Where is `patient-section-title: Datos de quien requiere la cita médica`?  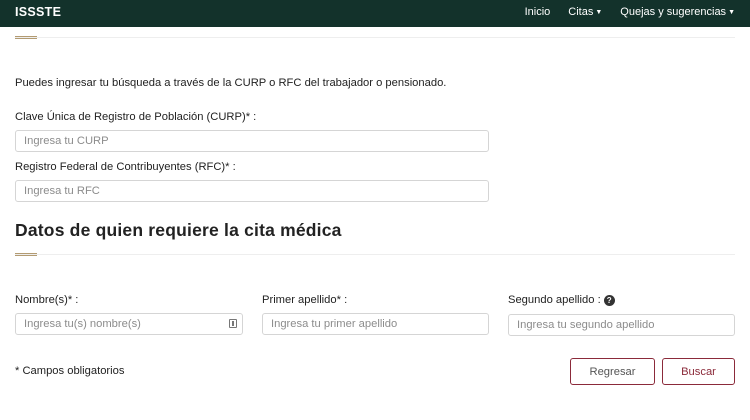 patient-section-title: Datos de quien requiere la cita médica is located at coordinates (178, 230).